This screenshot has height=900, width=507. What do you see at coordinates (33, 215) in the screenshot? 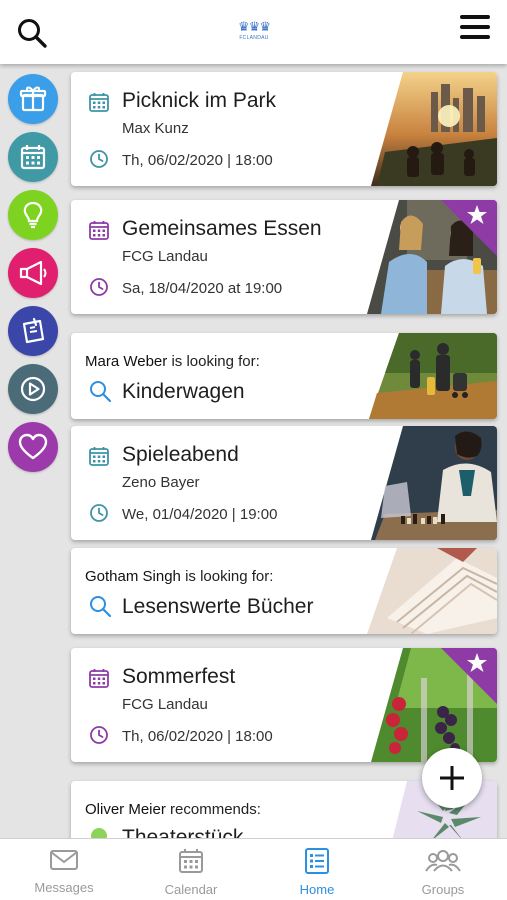
I see `lightbulb-icon` at bounding box center [33, 215].